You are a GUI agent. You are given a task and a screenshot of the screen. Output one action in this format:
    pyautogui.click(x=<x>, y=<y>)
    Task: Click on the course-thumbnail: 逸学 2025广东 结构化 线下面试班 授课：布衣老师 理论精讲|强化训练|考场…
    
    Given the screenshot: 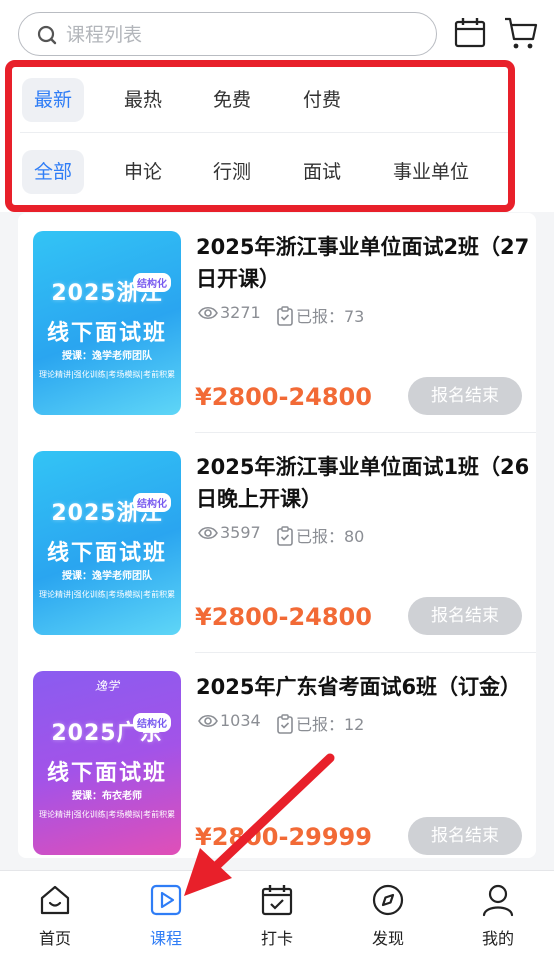 What is the action you would take?
    pyautogui.click(x=107, y=763)
    